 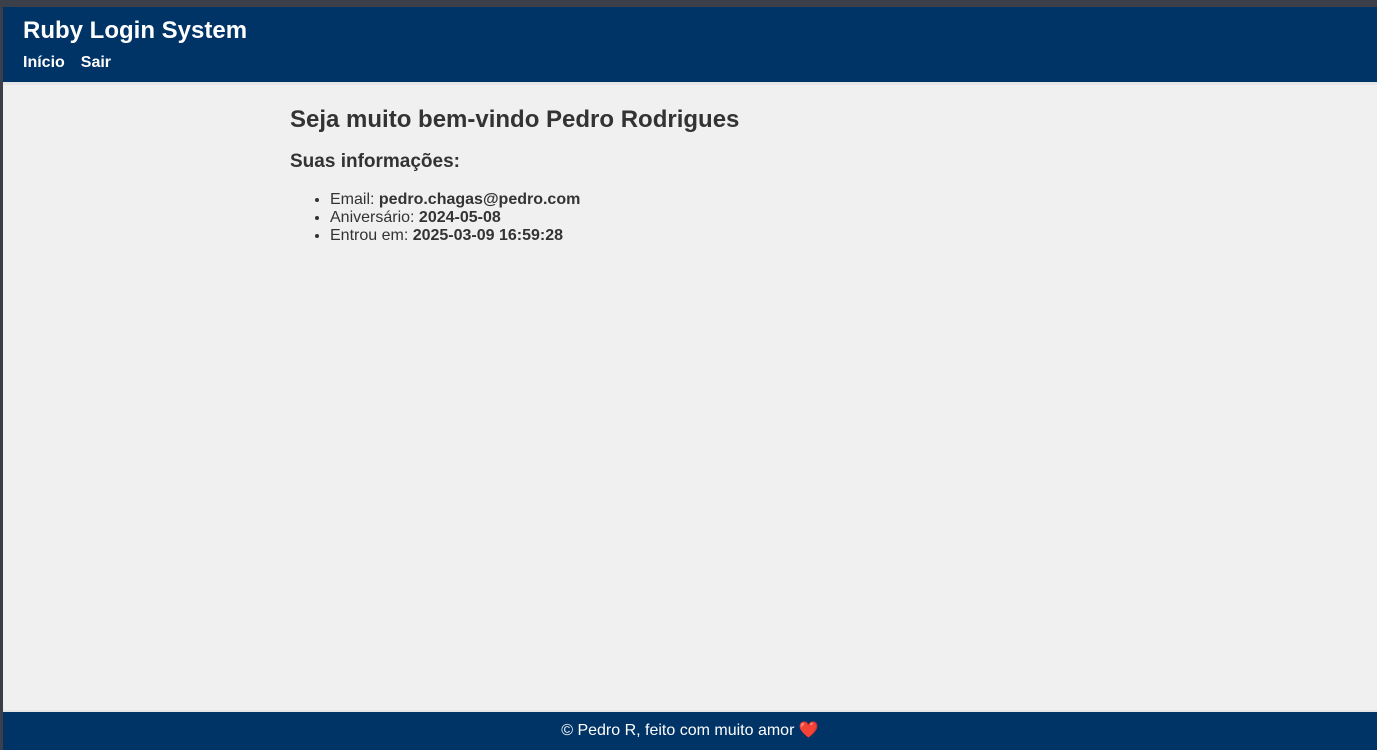 What do you see at coordinates (690, 83) in the screenshot?
I see `header-divider` at bounding box center [690, 83].